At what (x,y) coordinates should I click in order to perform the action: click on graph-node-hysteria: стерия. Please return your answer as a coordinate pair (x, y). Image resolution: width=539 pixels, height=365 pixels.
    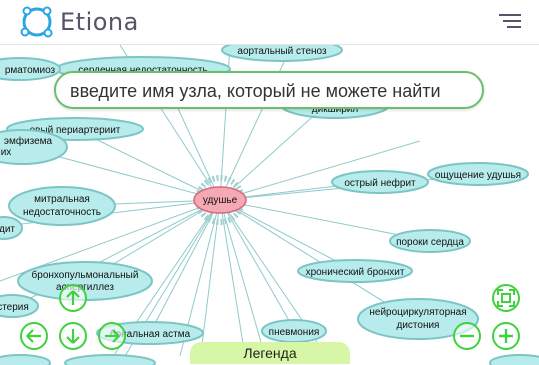
    Looking at the image, I should click on (19, 306).